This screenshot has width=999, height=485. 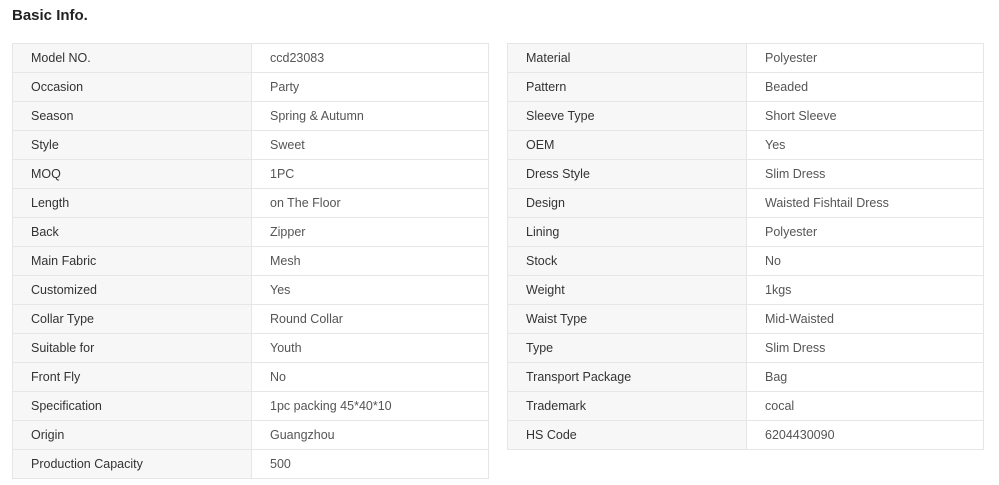 What do you see at coordinates (865, 377) in the screenshot?
I see `row-value: Bag` at bounding box center [865, 377].